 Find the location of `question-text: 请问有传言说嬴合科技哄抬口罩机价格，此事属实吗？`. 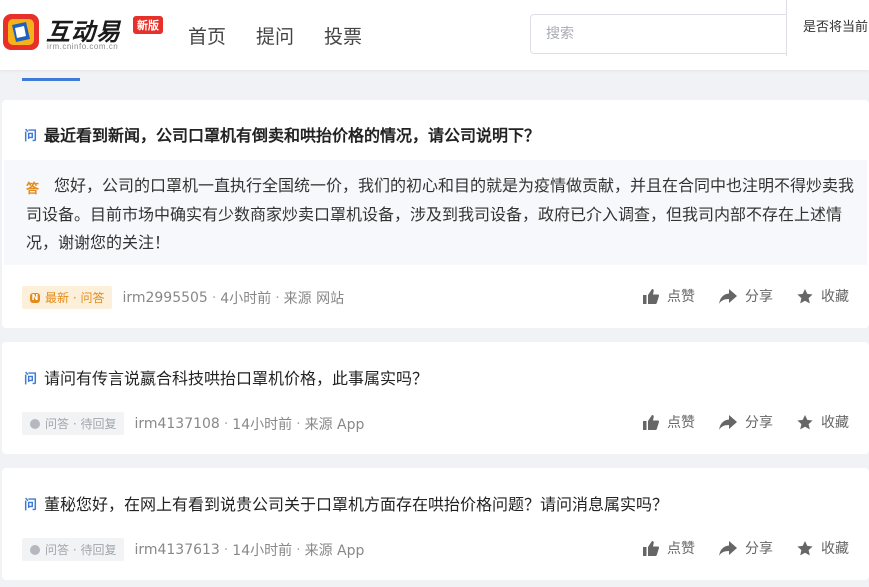

question-text: 请问有传言说嬴合科技哄抬口罩机价格，此事属实吗？ is located at coordinates (236, 377).